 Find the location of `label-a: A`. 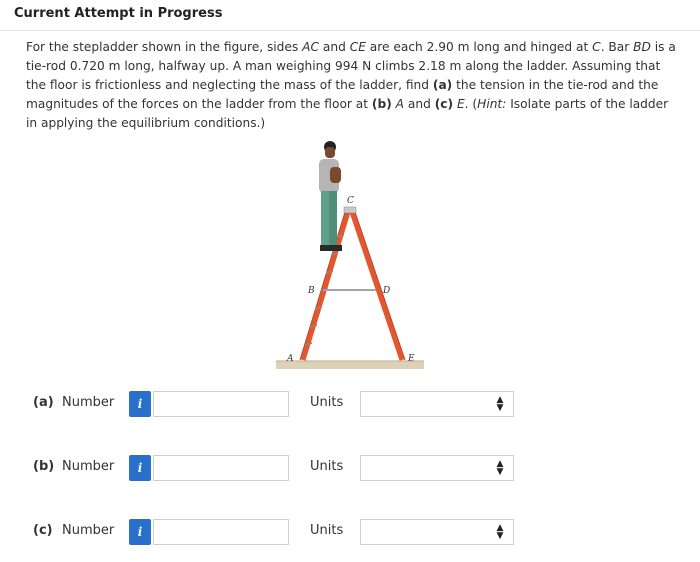

label-a: A is located at coordinates (290, 359).